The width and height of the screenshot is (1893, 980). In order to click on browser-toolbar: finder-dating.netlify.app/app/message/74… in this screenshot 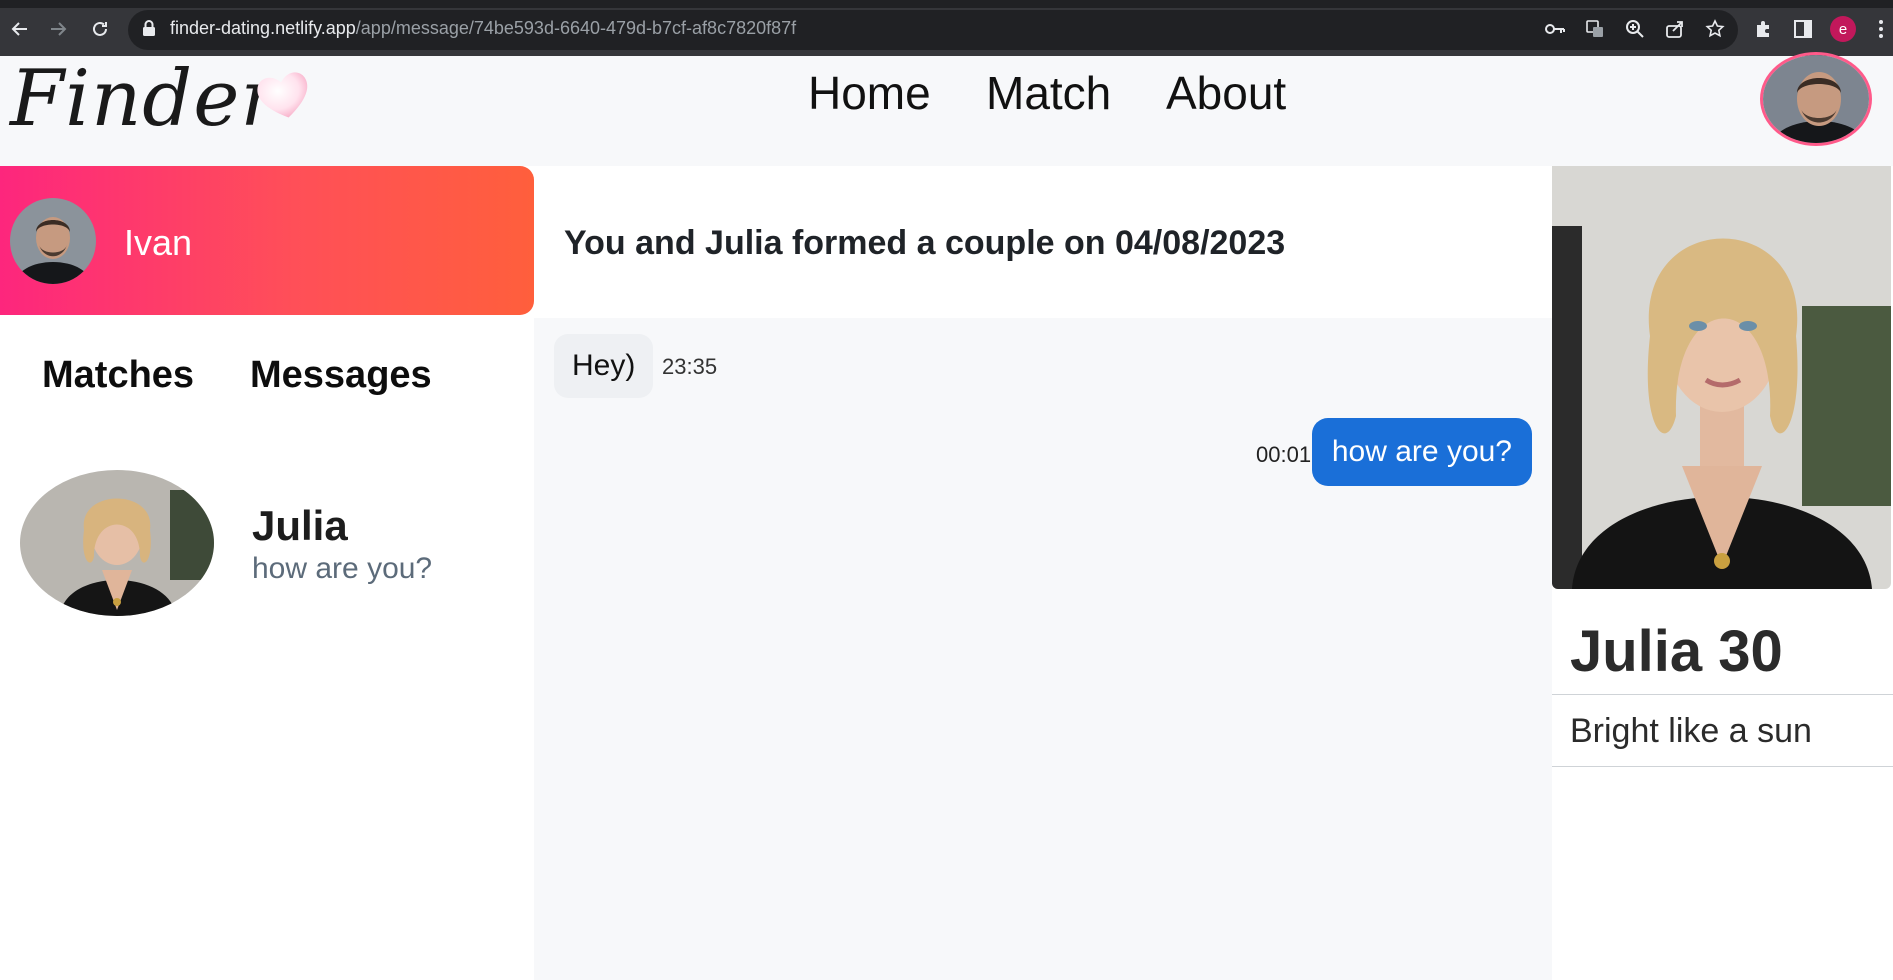, I will do `click(946, 28)`.